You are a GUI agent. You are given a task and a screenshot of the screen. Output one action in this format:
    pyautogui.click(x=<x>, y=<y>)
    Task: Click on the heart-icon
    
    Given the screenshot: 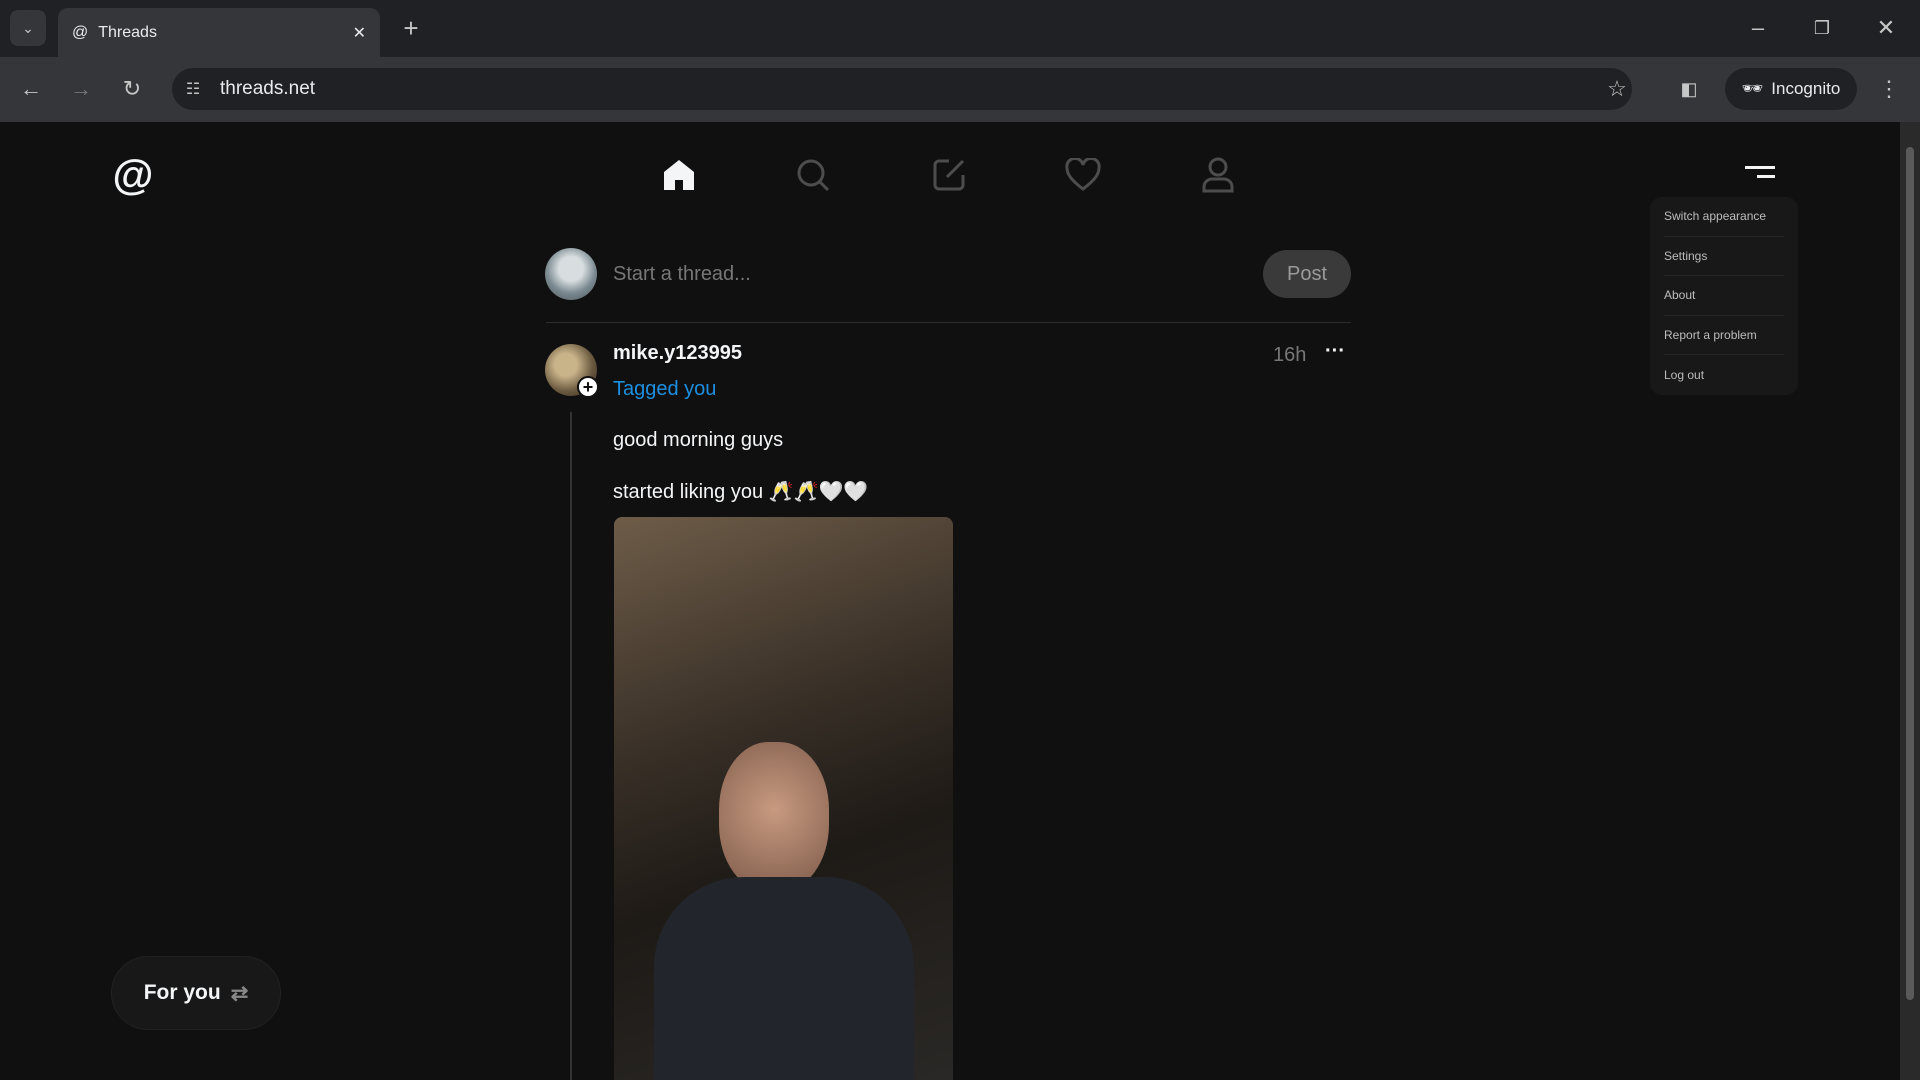 What is the action you would take?
    pyautogui.click(x=1083, y=174)
    